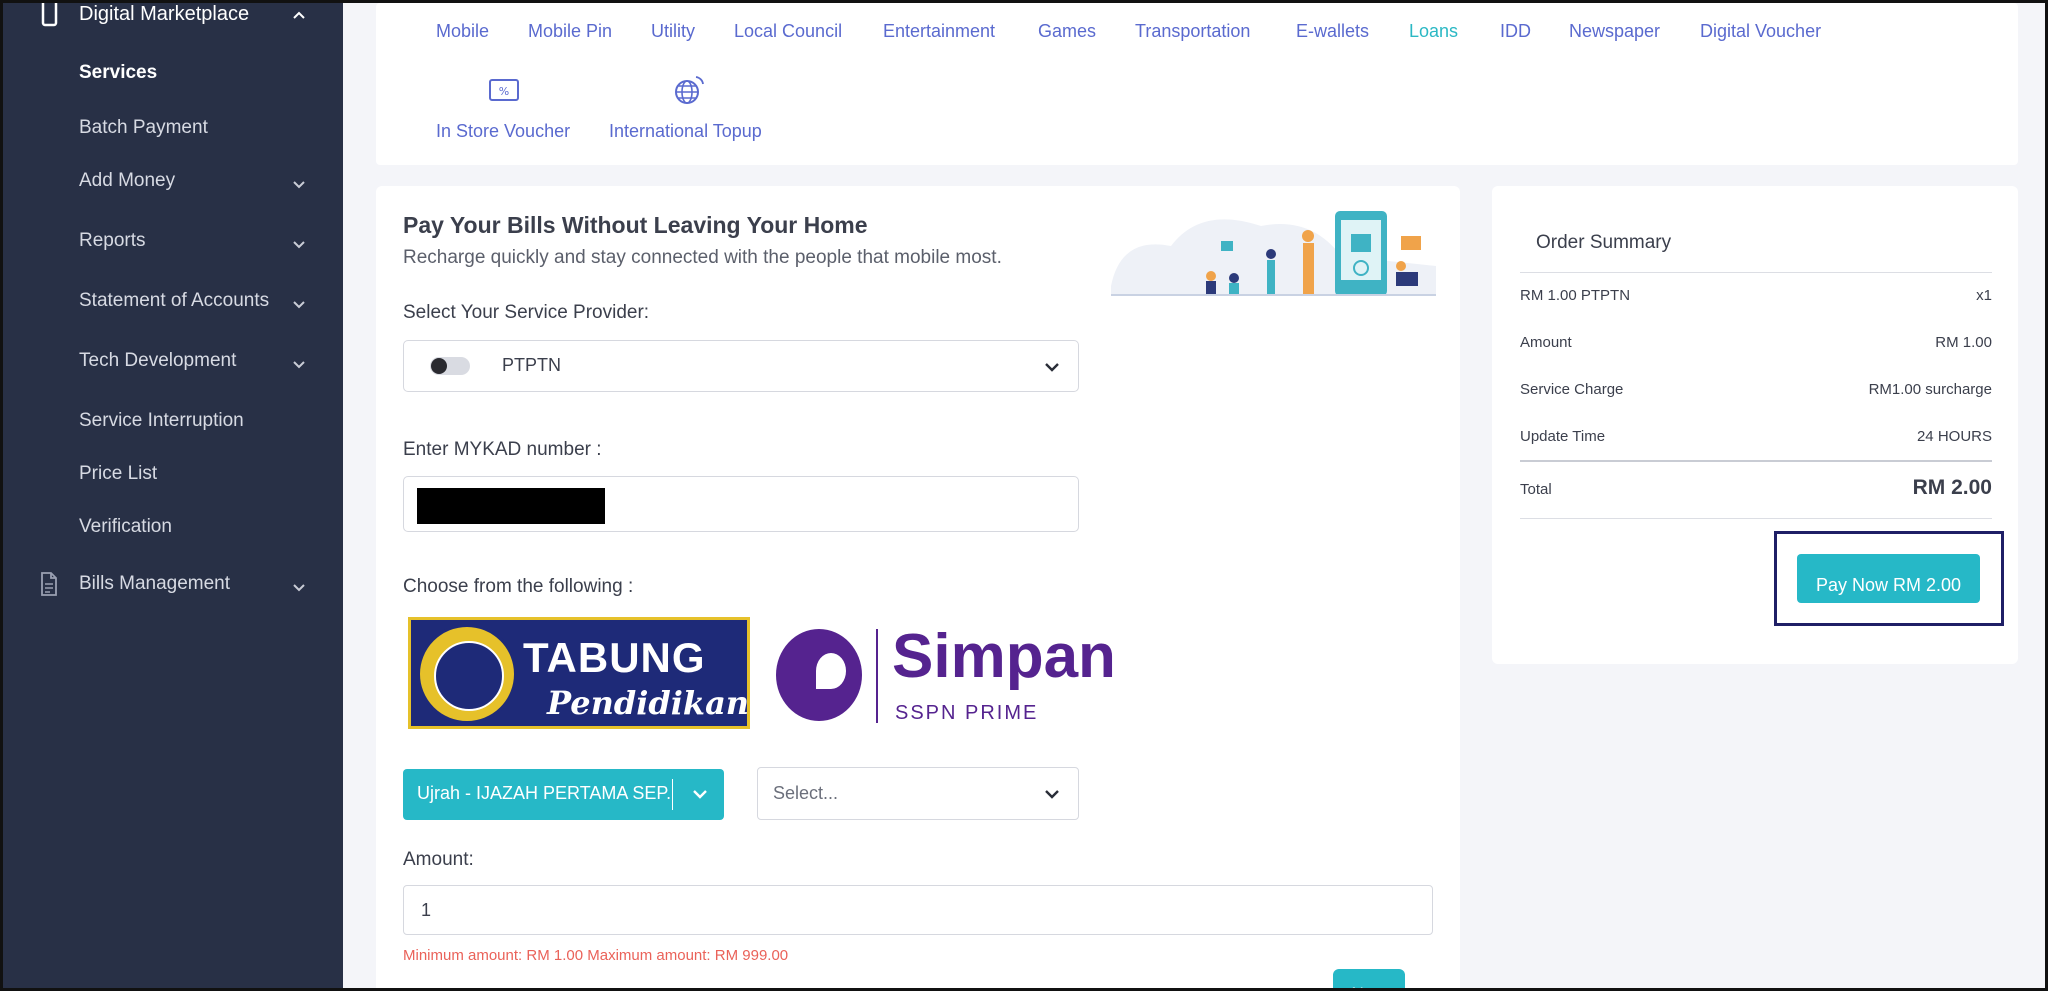  What do you see at coordinates (518, 586) in the screenshot?
I see `choose-label: Choose from the following :` at bounding box center [518, 586].